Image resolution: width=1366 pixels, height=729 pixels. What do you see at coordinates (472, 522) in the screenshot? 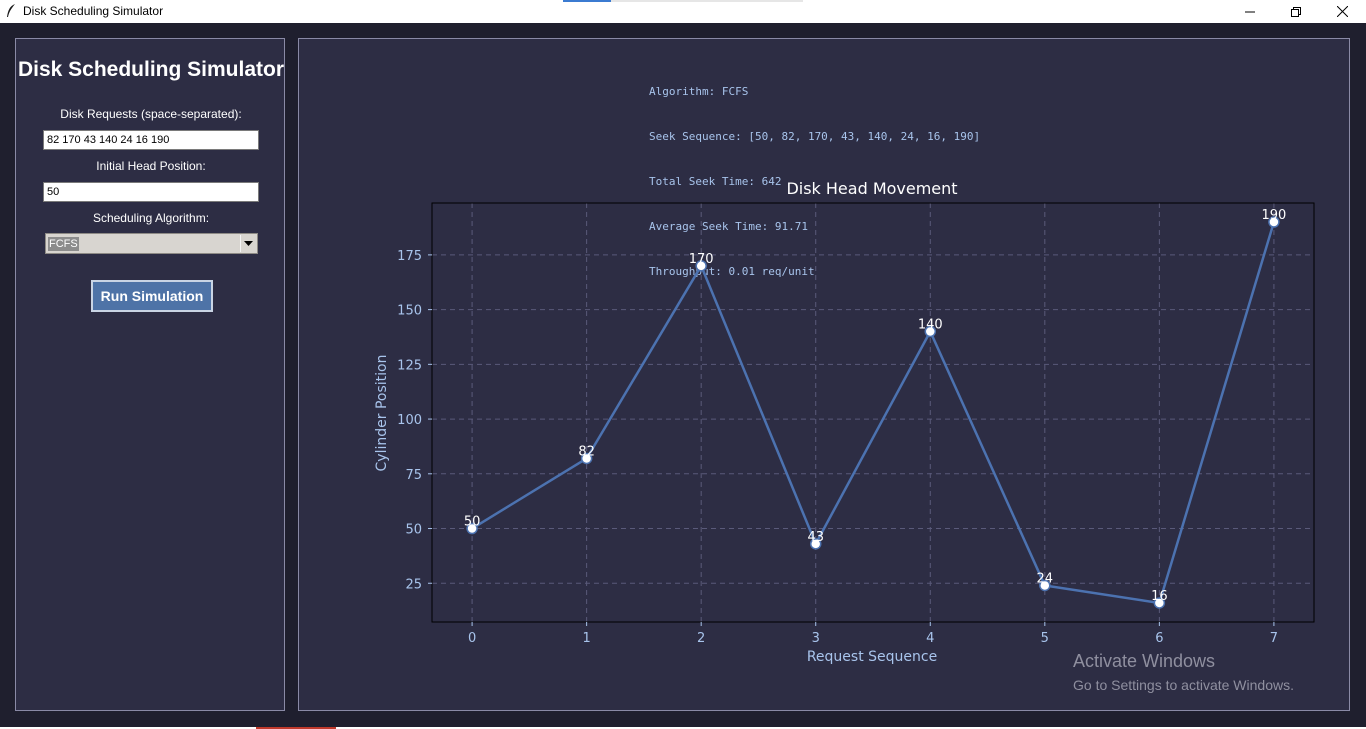
I see `data-label: 50` at bounding box center [472, 522].